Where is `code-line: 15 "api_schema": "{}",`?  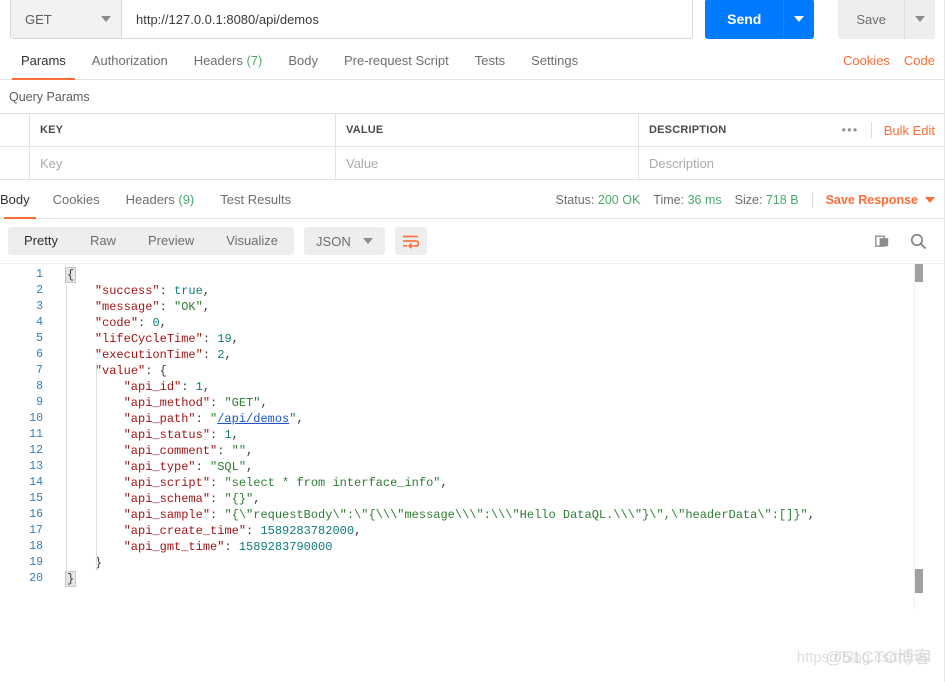 code-line: 15 "api_schema": "{}", is located at coordinates (472, 499).